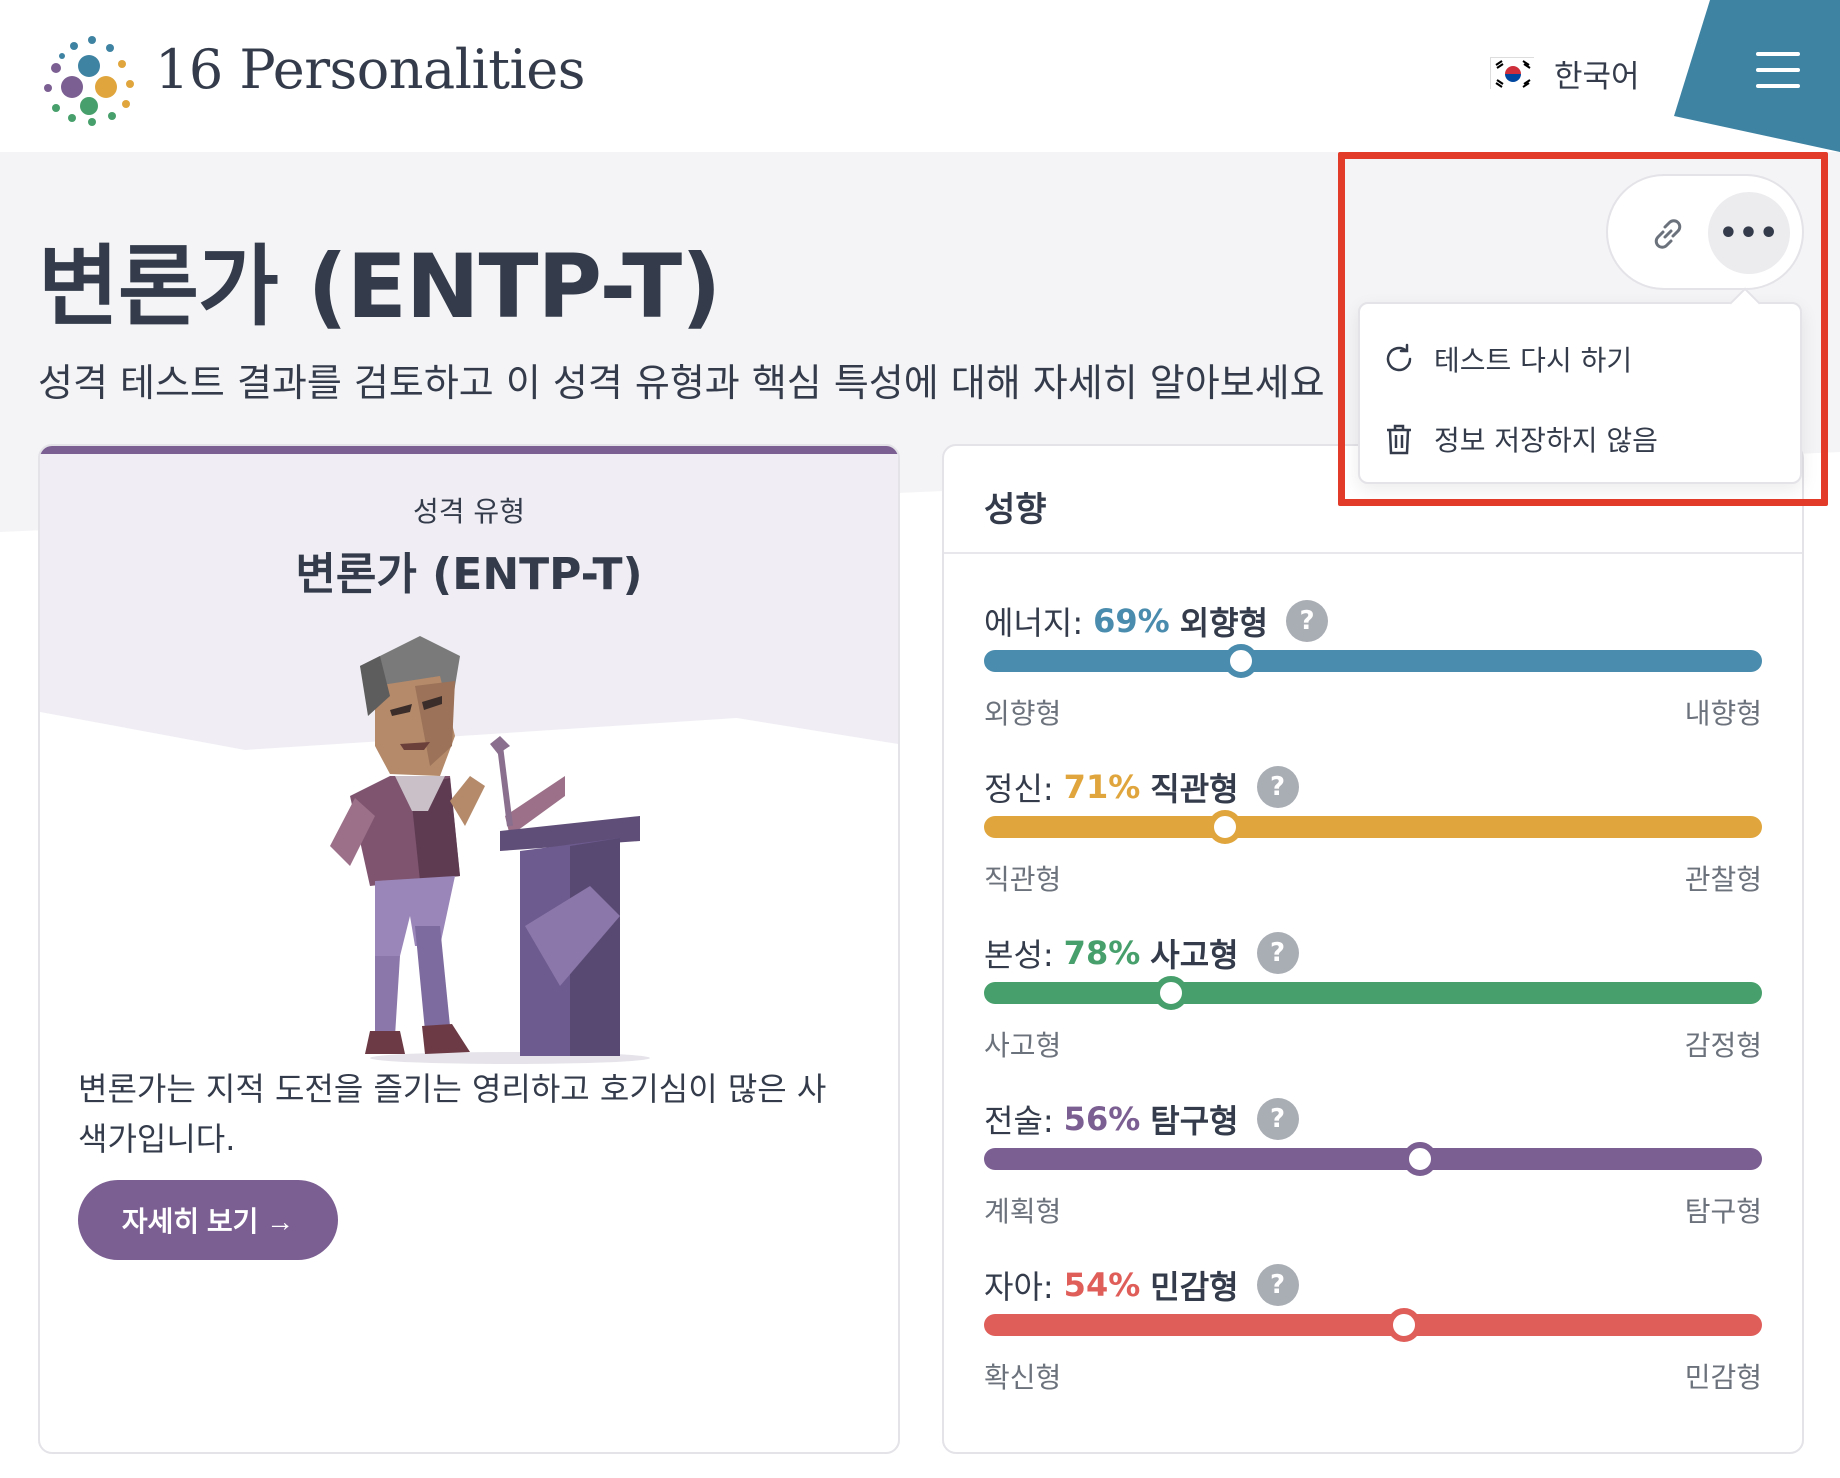 Image resolution: width=1840 pixels, height=1478 pixels. I want to click on trait-percent: 56%, so click(1102, 1119).